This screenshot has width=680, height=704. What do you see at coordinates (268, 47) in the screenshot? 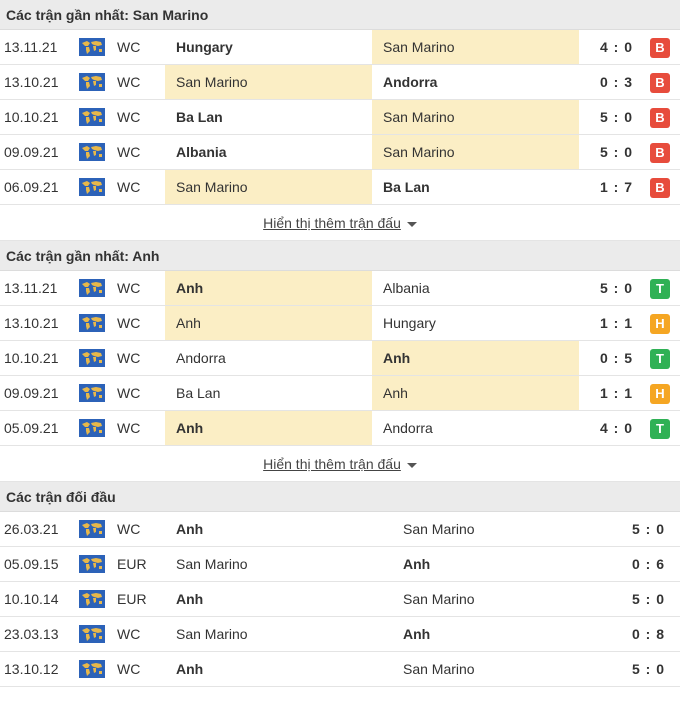
I see `home-team: Hungary` at bounding box center [268, 47].